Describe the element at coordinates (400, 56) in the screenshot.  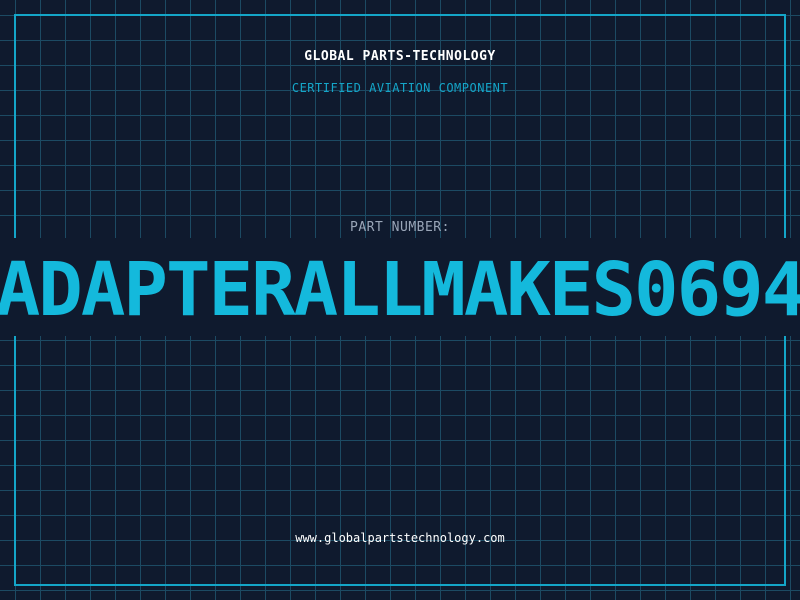
I see `company-name: GLOBAL PARTS-TECHNOLOGY` at that location.